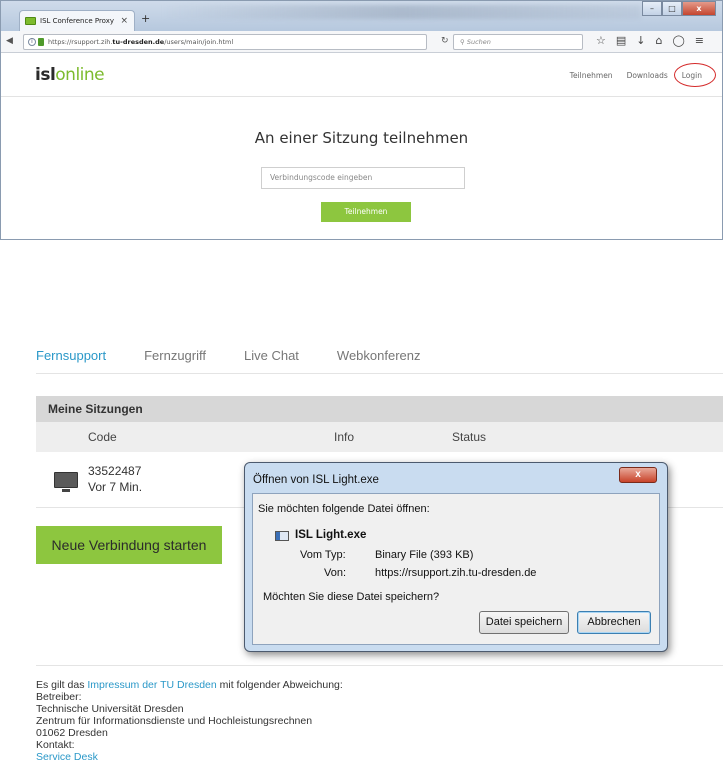  Describe the element at coordinates (379, 437) in the screenshot. I see `sessions-column-headers: Code Info Status` at that location.